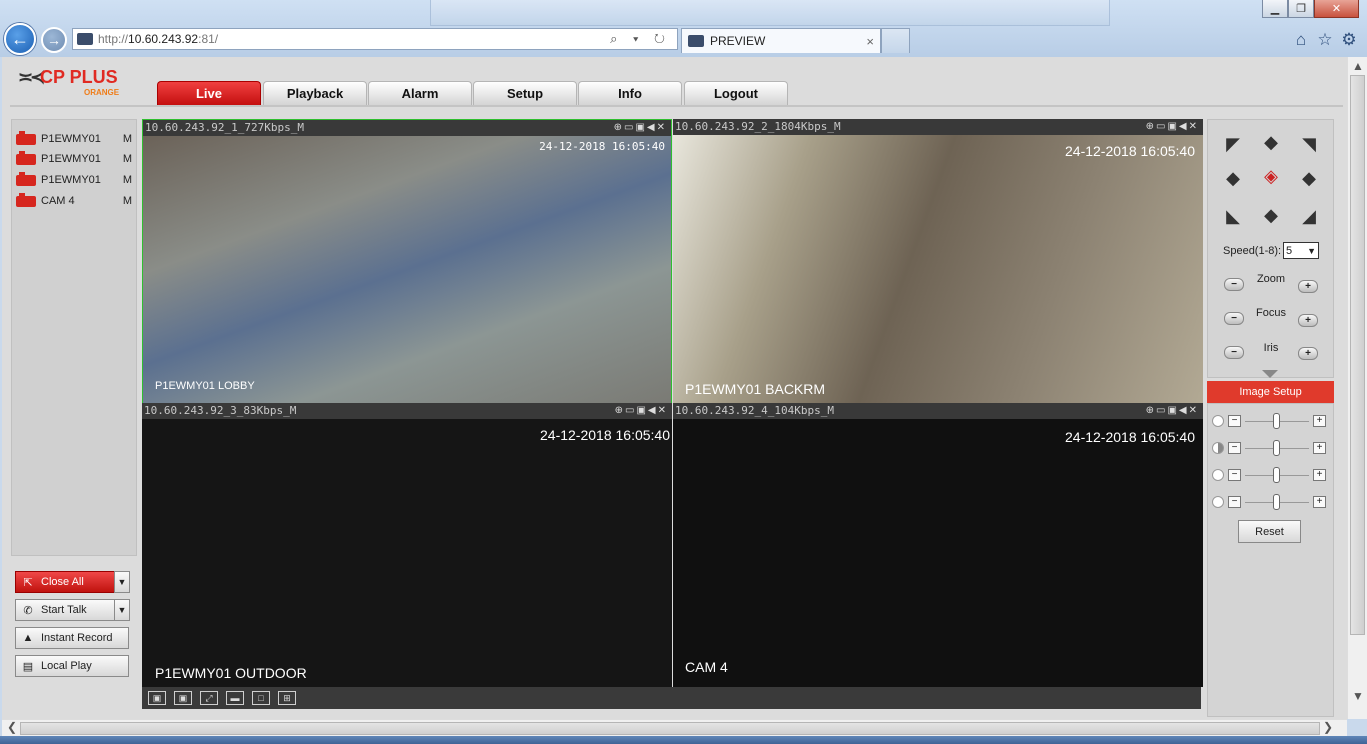 This screenshot has width=1367, height=744. What do you see at coordinates (209, 698) in the screenshot?
I see `fullscreen-icon: ⤢` at bounding box center [209, 698].